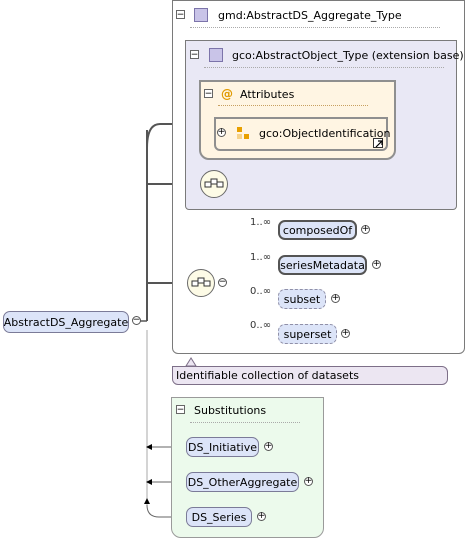 The height and width of the screenshot is (540, 467). I want to click on attributes-label: Attributes, so click(267, 94).